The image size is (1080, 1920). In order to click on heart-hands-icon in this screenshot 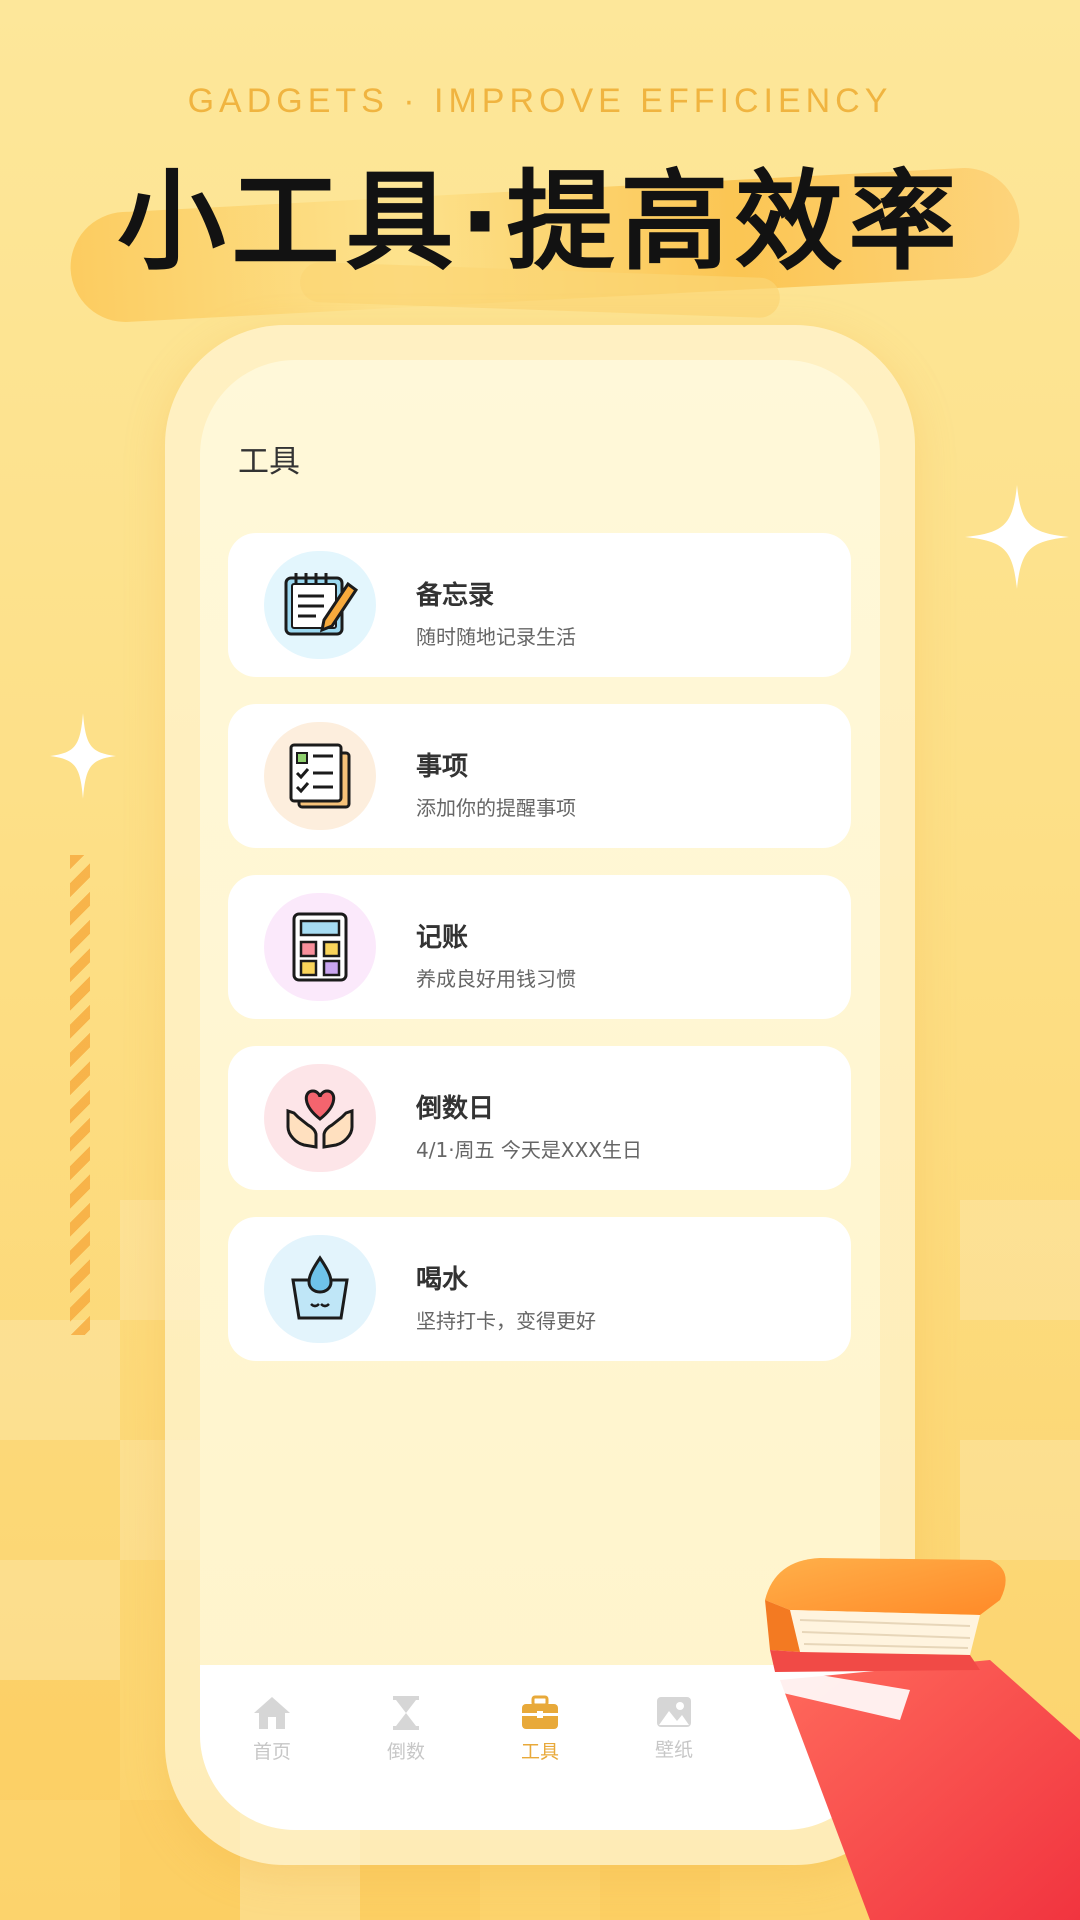, I will do `click(320, 1119)`.